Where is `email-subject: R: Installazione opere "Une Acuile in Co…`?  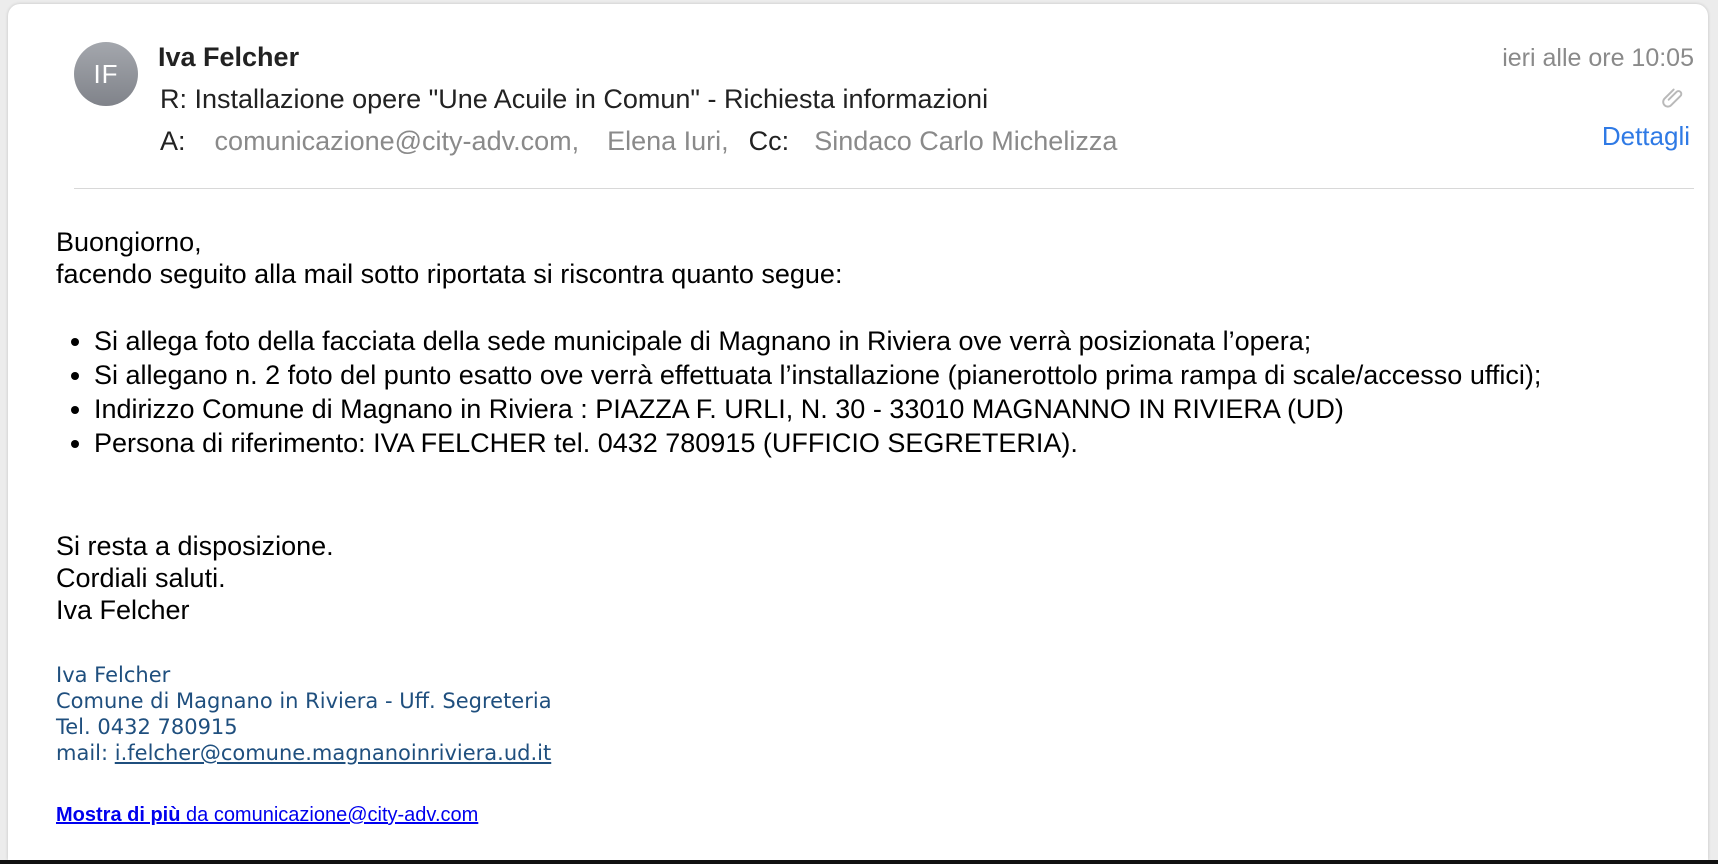 email-subject: R: Installazione opere "Une Acuile in Co… is located at coordinates (574, 99).